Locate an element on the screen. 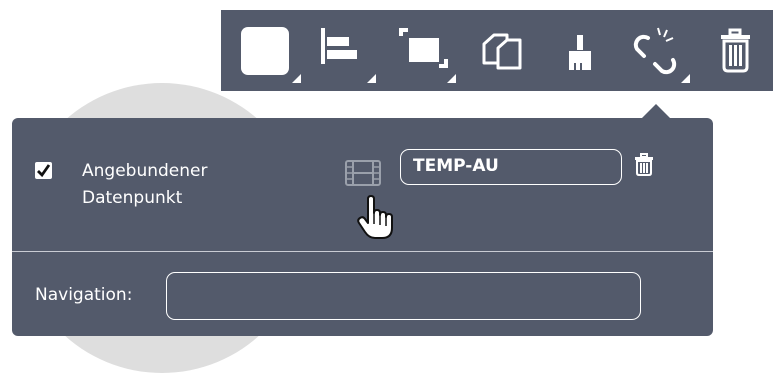  unlink-button is located at coordinates (663, 50).